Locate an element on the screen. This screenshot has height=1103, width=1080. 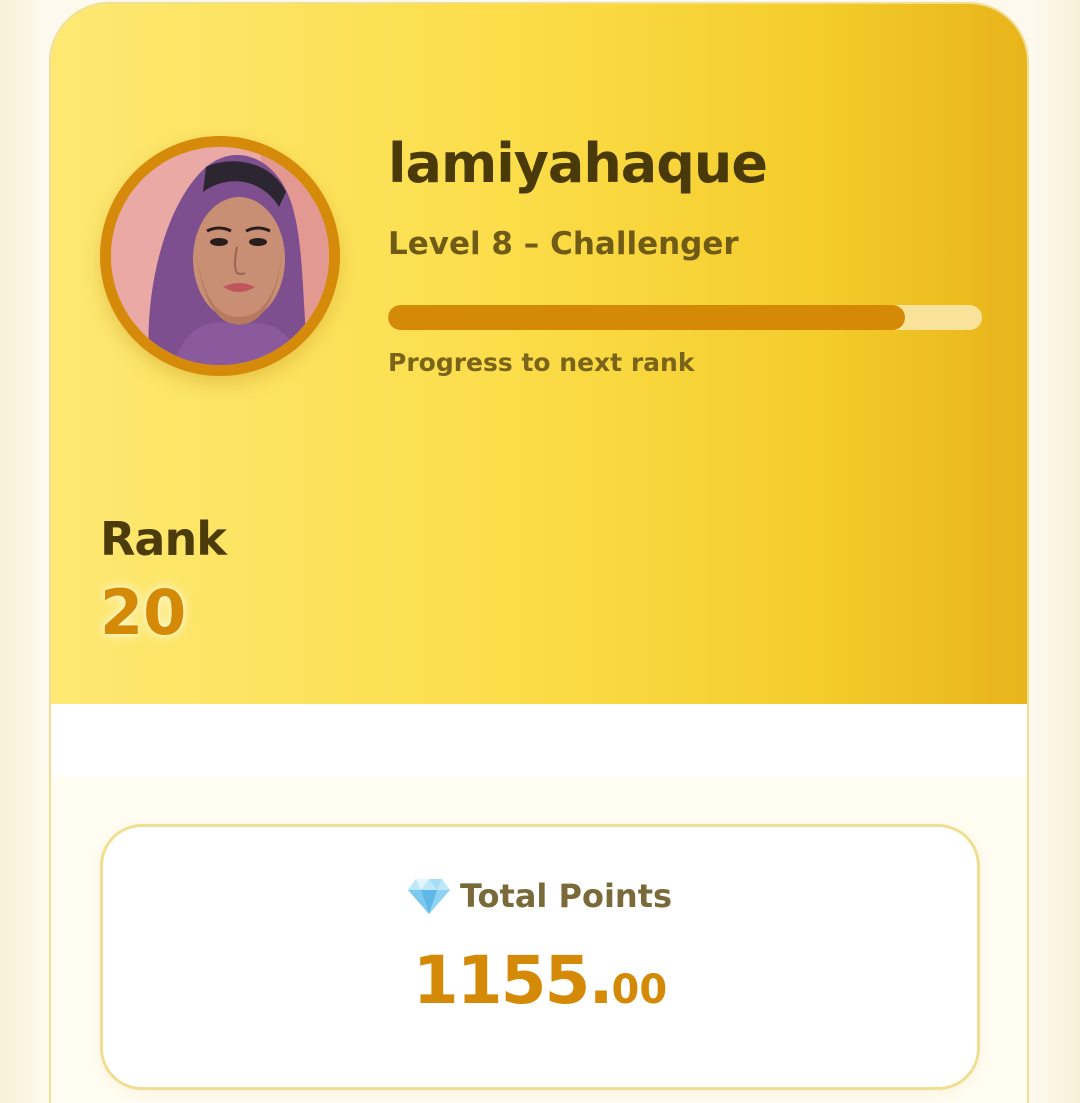
total-points-value: 1155.00 is located at coordinates (540, 980).